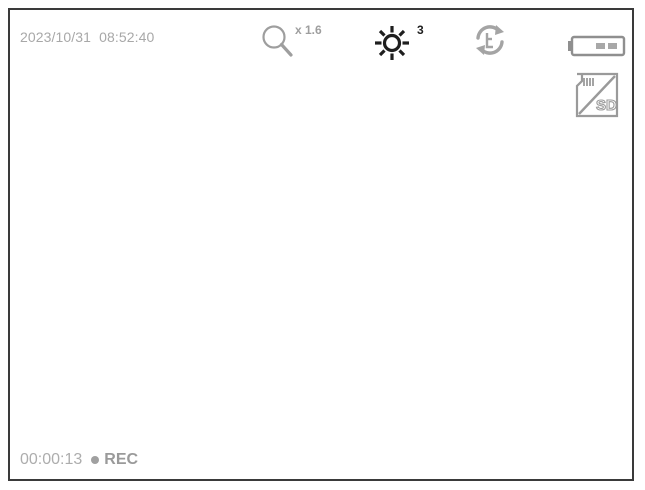 This screenshot has width=645, height=490. What do you see at coordinates (392, 43) in the screenshot?
I see `sun-icon` at bounding box center [392, 43].